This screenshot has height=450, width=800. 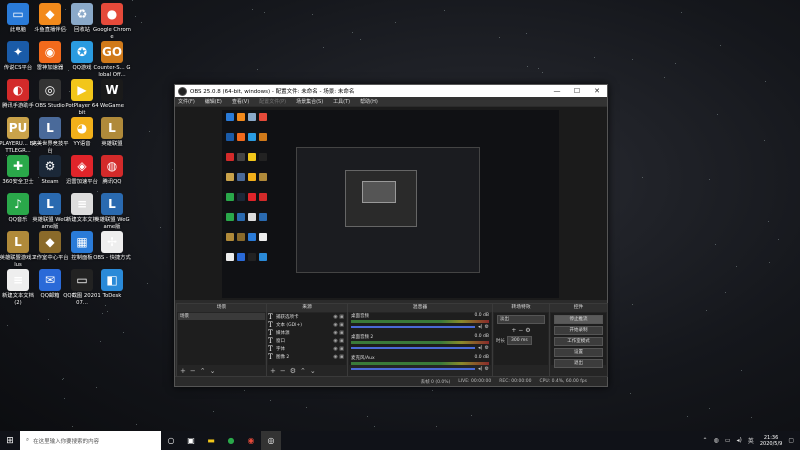 What do you see at coordinates (515, 381) in the screenshot?
I see `rec-status: REC: 00:00:00` at bounding box center [515, 381].